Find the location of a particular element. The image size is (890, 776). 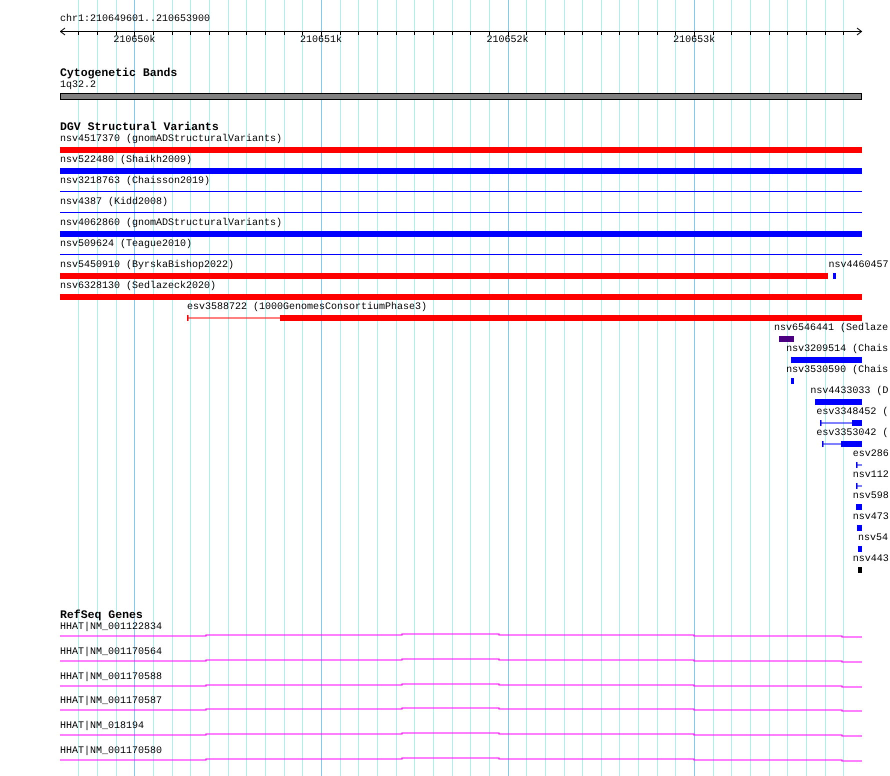

feature-label: esv286 is located at coordinates (870, 455).